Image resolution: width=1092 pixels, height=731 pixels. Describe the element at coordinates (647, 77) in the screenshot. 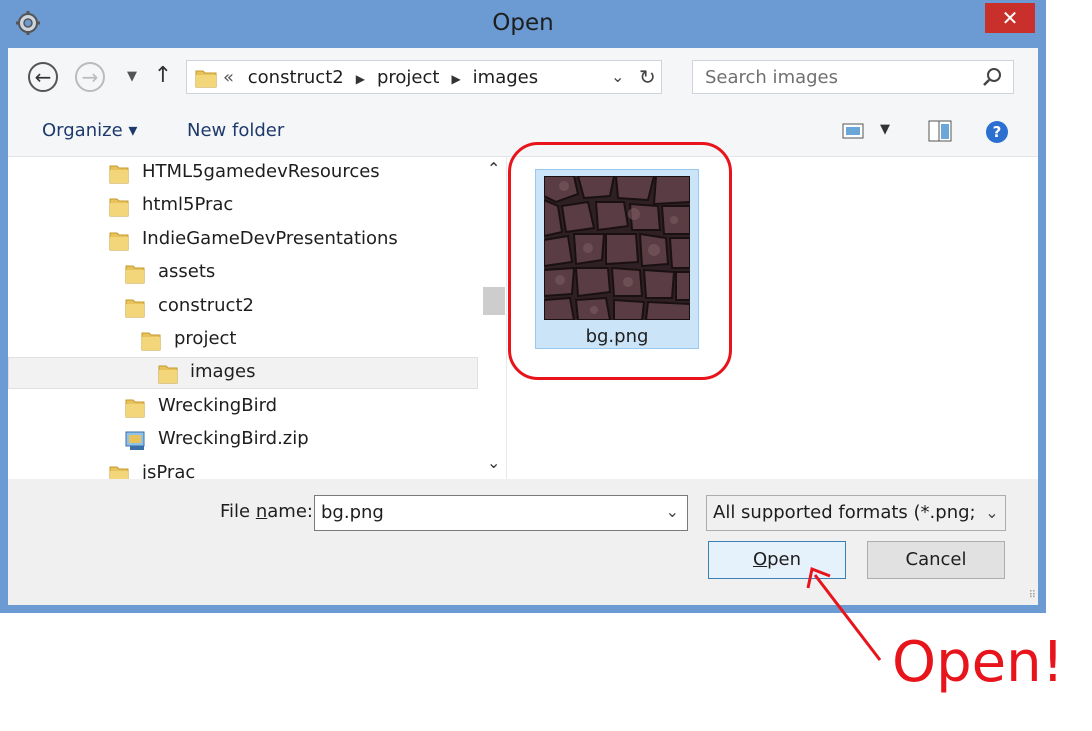

I see `refresh-icon: ↻` at that location.